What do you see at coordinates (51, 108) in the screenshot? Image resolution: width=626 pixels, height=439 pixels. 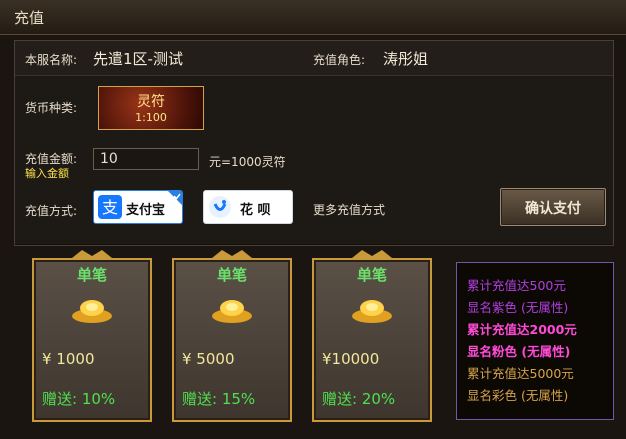 I see `currency-label: 货币种类:` at bounding box center [51, 108].